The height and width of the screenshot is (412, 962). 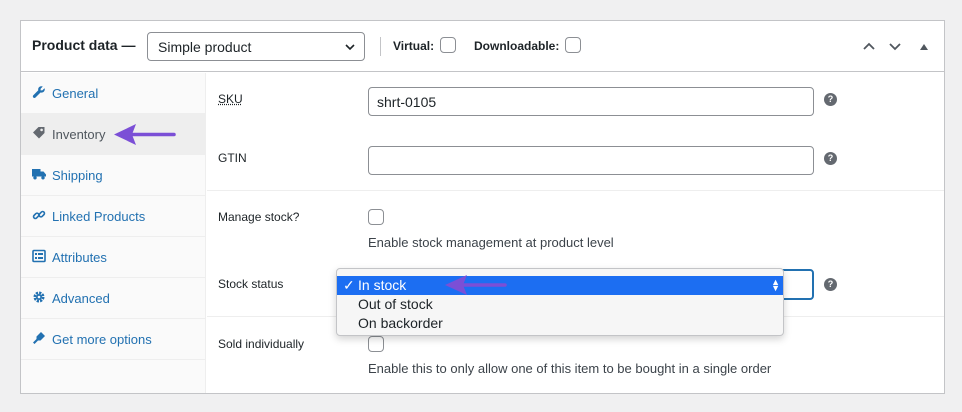 I want to click on virtual-label: Virtual:, so click(x=414, y=46).